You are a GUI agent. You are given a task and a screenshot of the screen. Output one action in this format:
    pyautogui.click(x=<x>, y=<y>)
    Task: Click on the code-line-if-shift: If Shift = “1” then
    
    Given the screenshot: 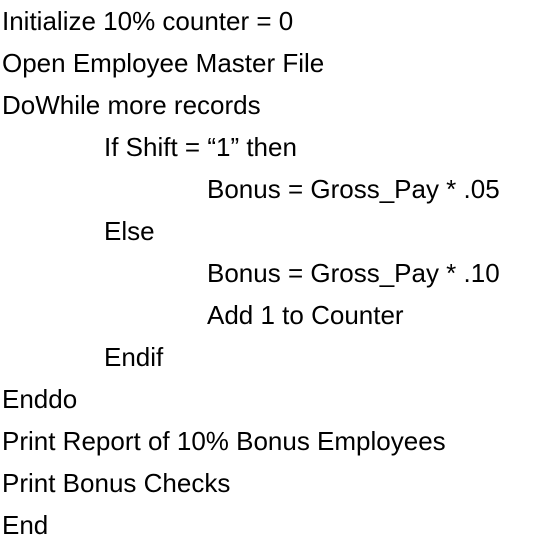 What is the action you would take?
    pyautogui.click(x=200, y=147)
    